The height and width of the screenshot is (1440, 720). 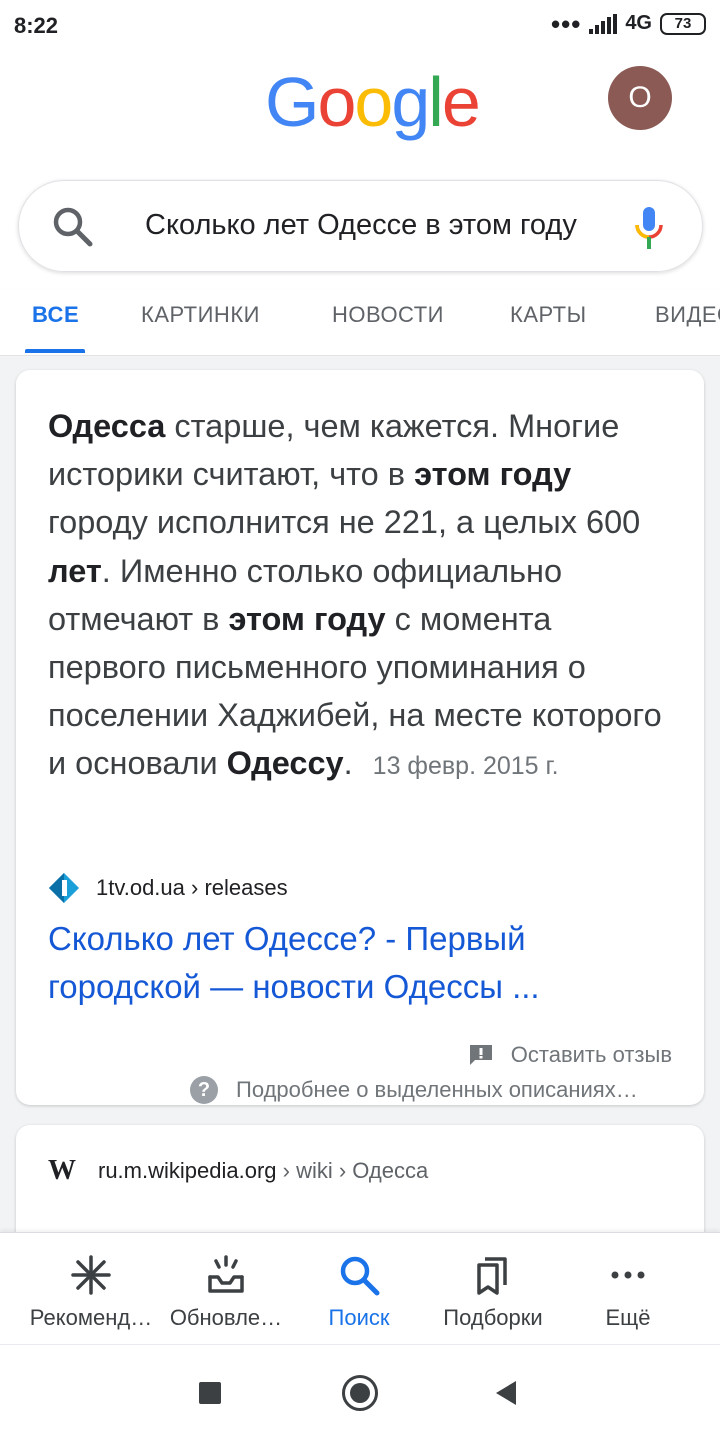 I want to click on updates-icon, so click(x=226, y=1274).